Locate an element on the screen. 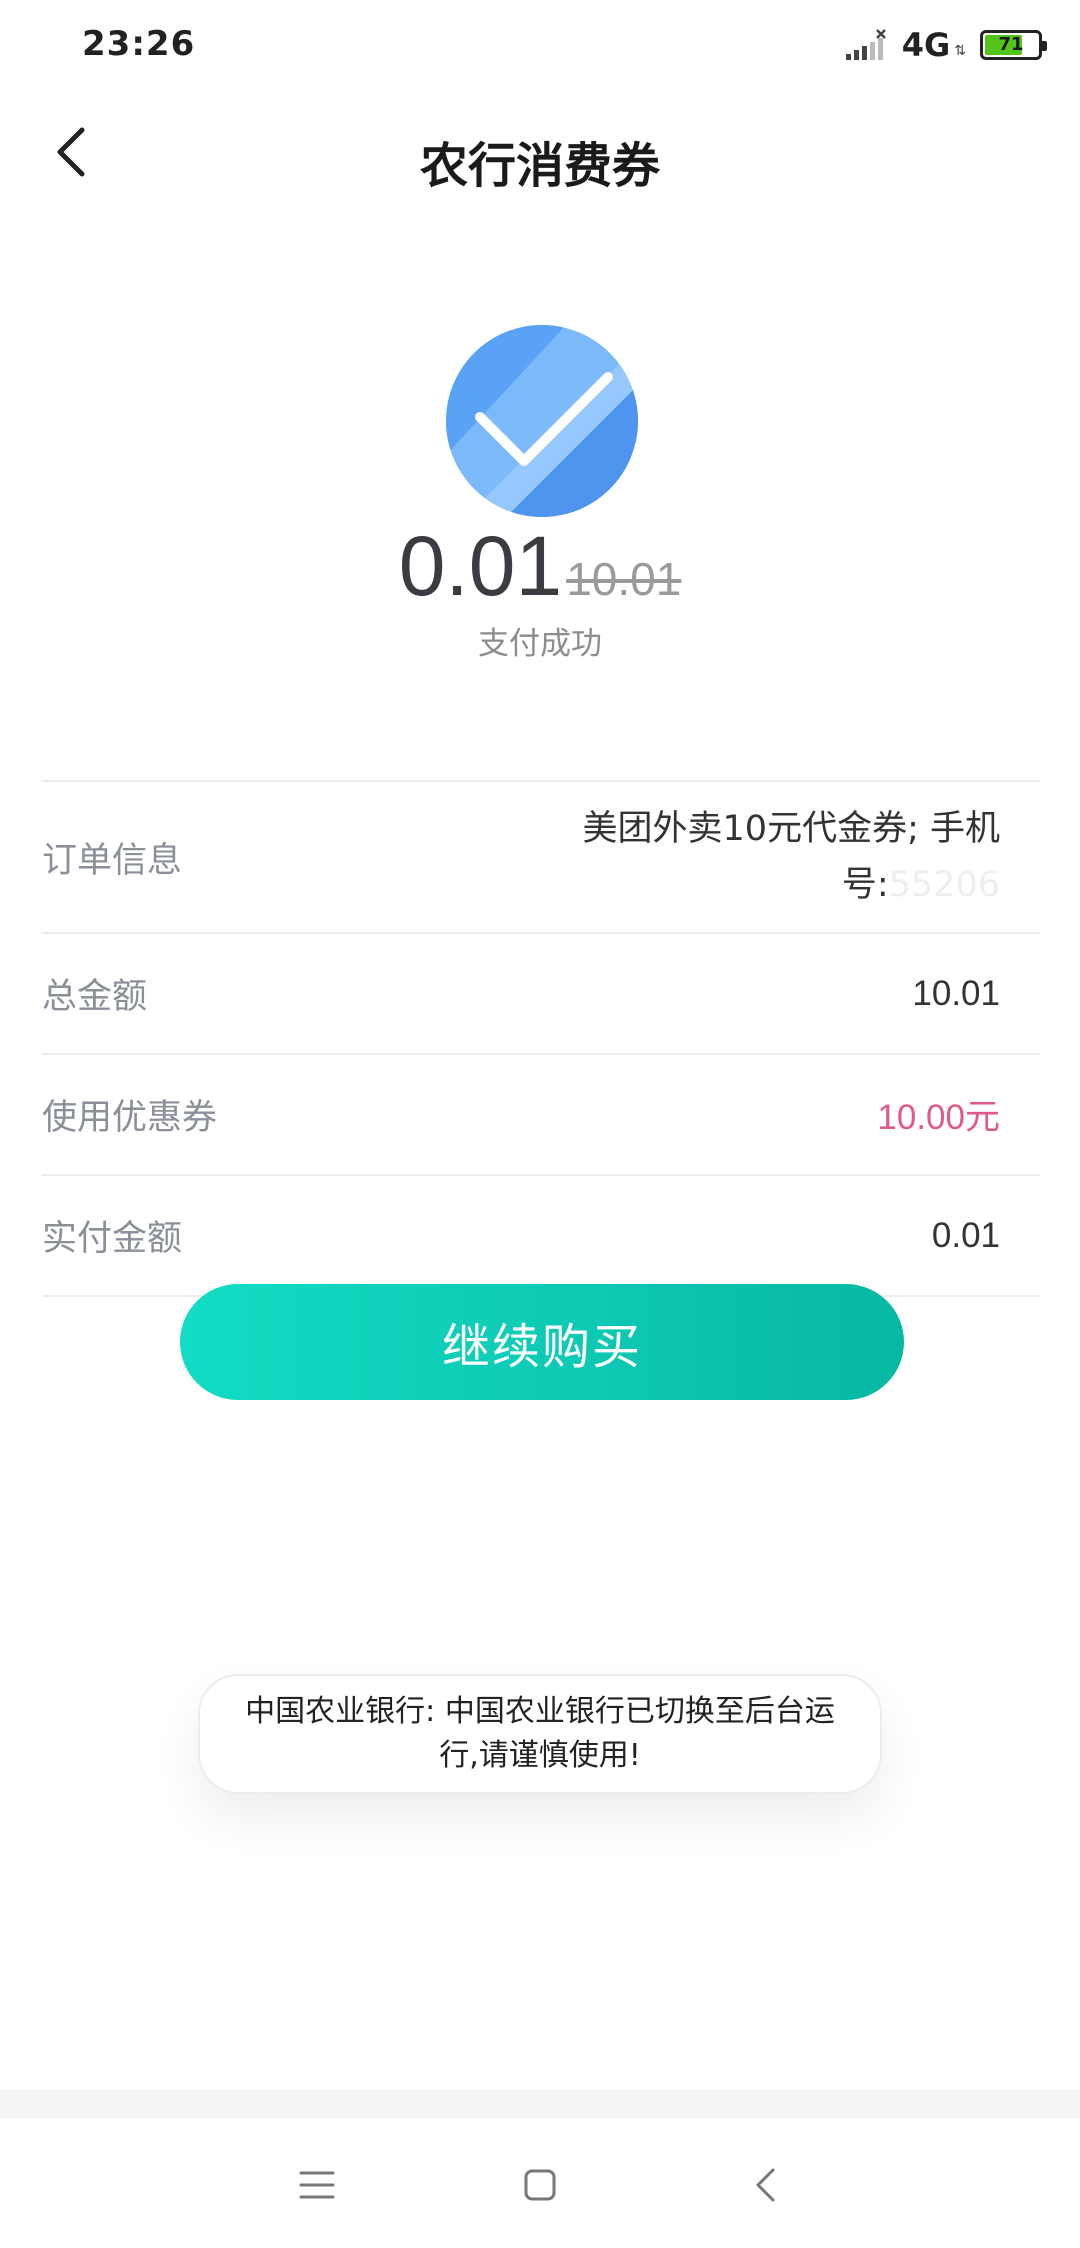 Image resolution: width=1080 pixels, height=2248 pixels. nav-home-button is located at coordinates (540, 2185).